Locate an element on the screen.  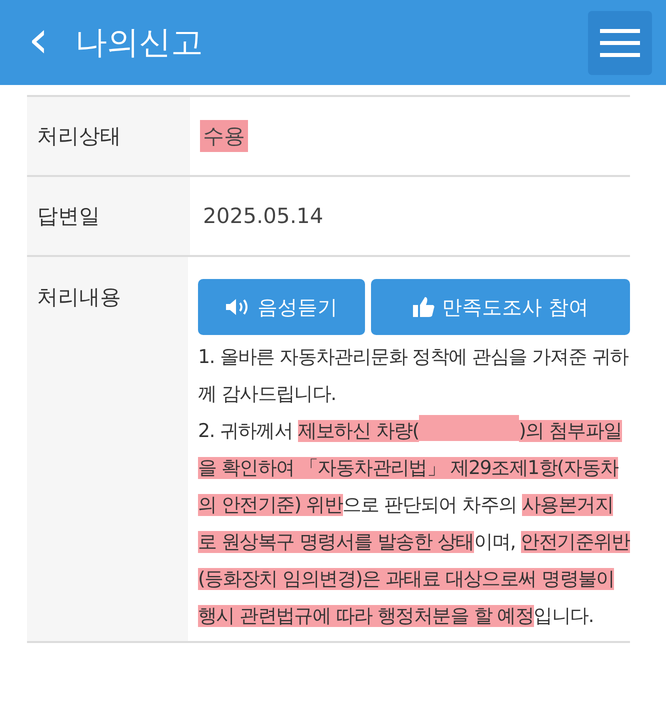
menu-button is located at coordinates (620, 42).